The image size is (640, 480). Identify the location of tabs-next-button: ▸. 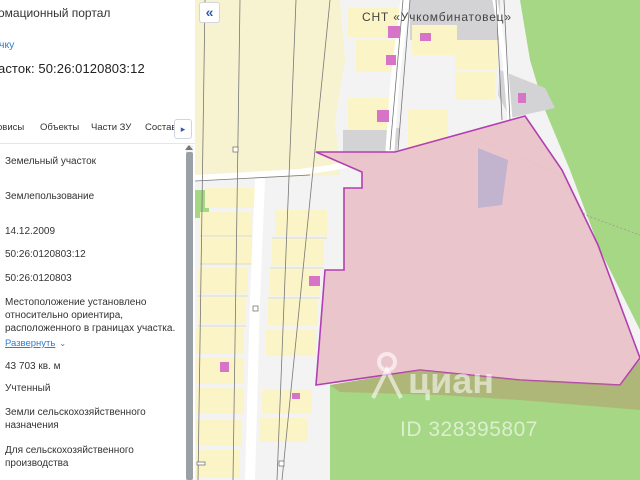
(183, 129).